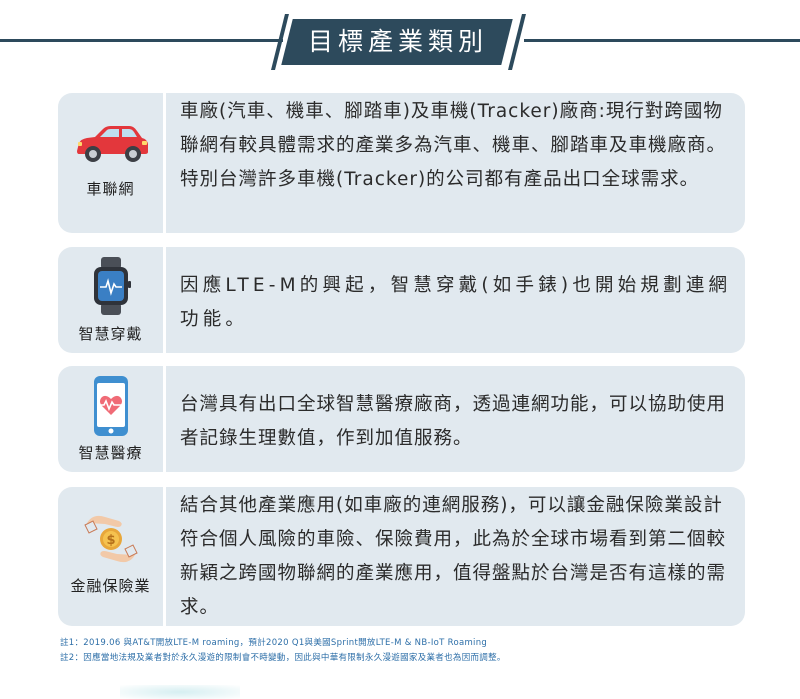 This screenshot has width=800, height=699. Describe the element at coordinates (112, 286) in the screenshot. I see `smartwatch-icon` at that location.